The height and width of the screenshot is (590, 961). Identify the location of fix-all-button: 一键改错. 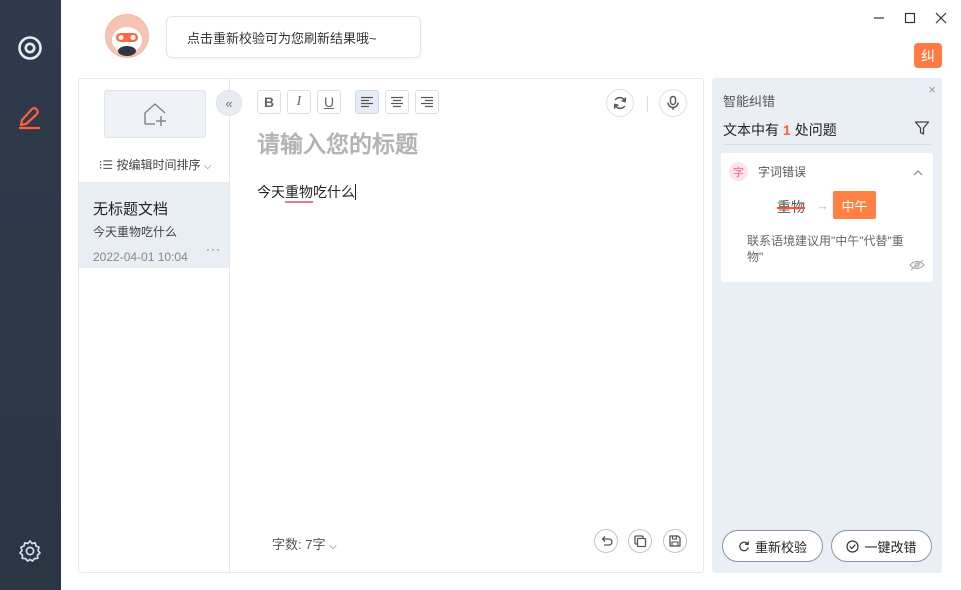
(881, 546).